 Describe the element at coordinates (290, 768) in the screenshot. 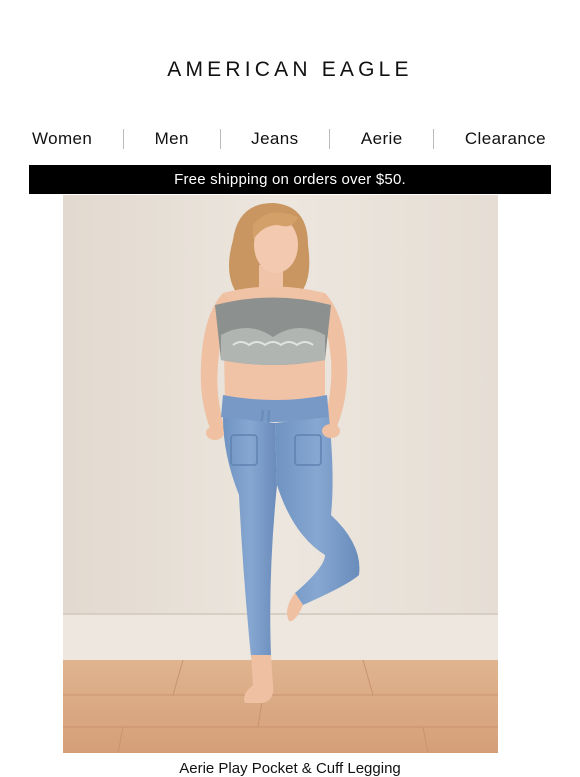

I see `product-name-link: Aerie Play Pocket & Cuff Legging` at that location.